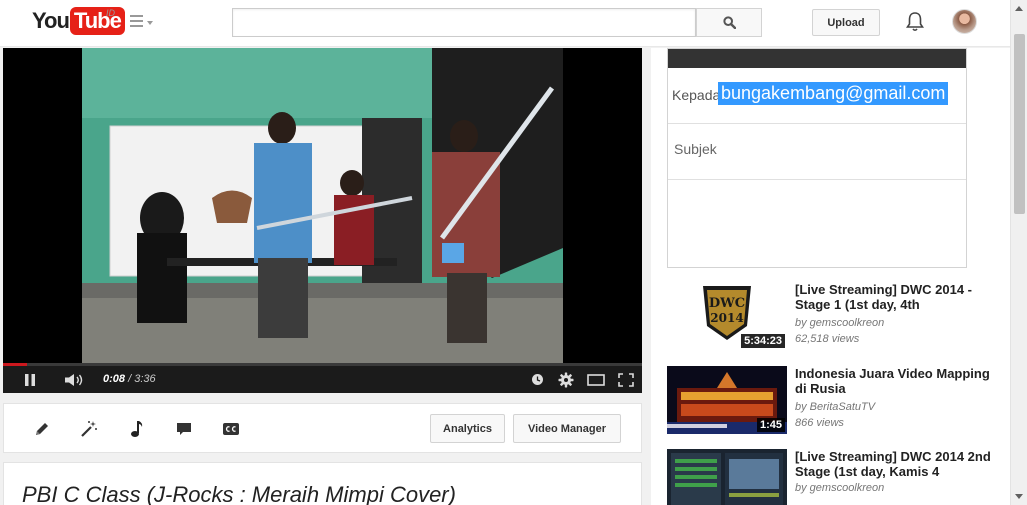 This screenshot has height=505, width=1027. What do you see at coordinates (114, 379) in the screenshot?
I see `current-time: 0:08` at bounding box center [114, 379].